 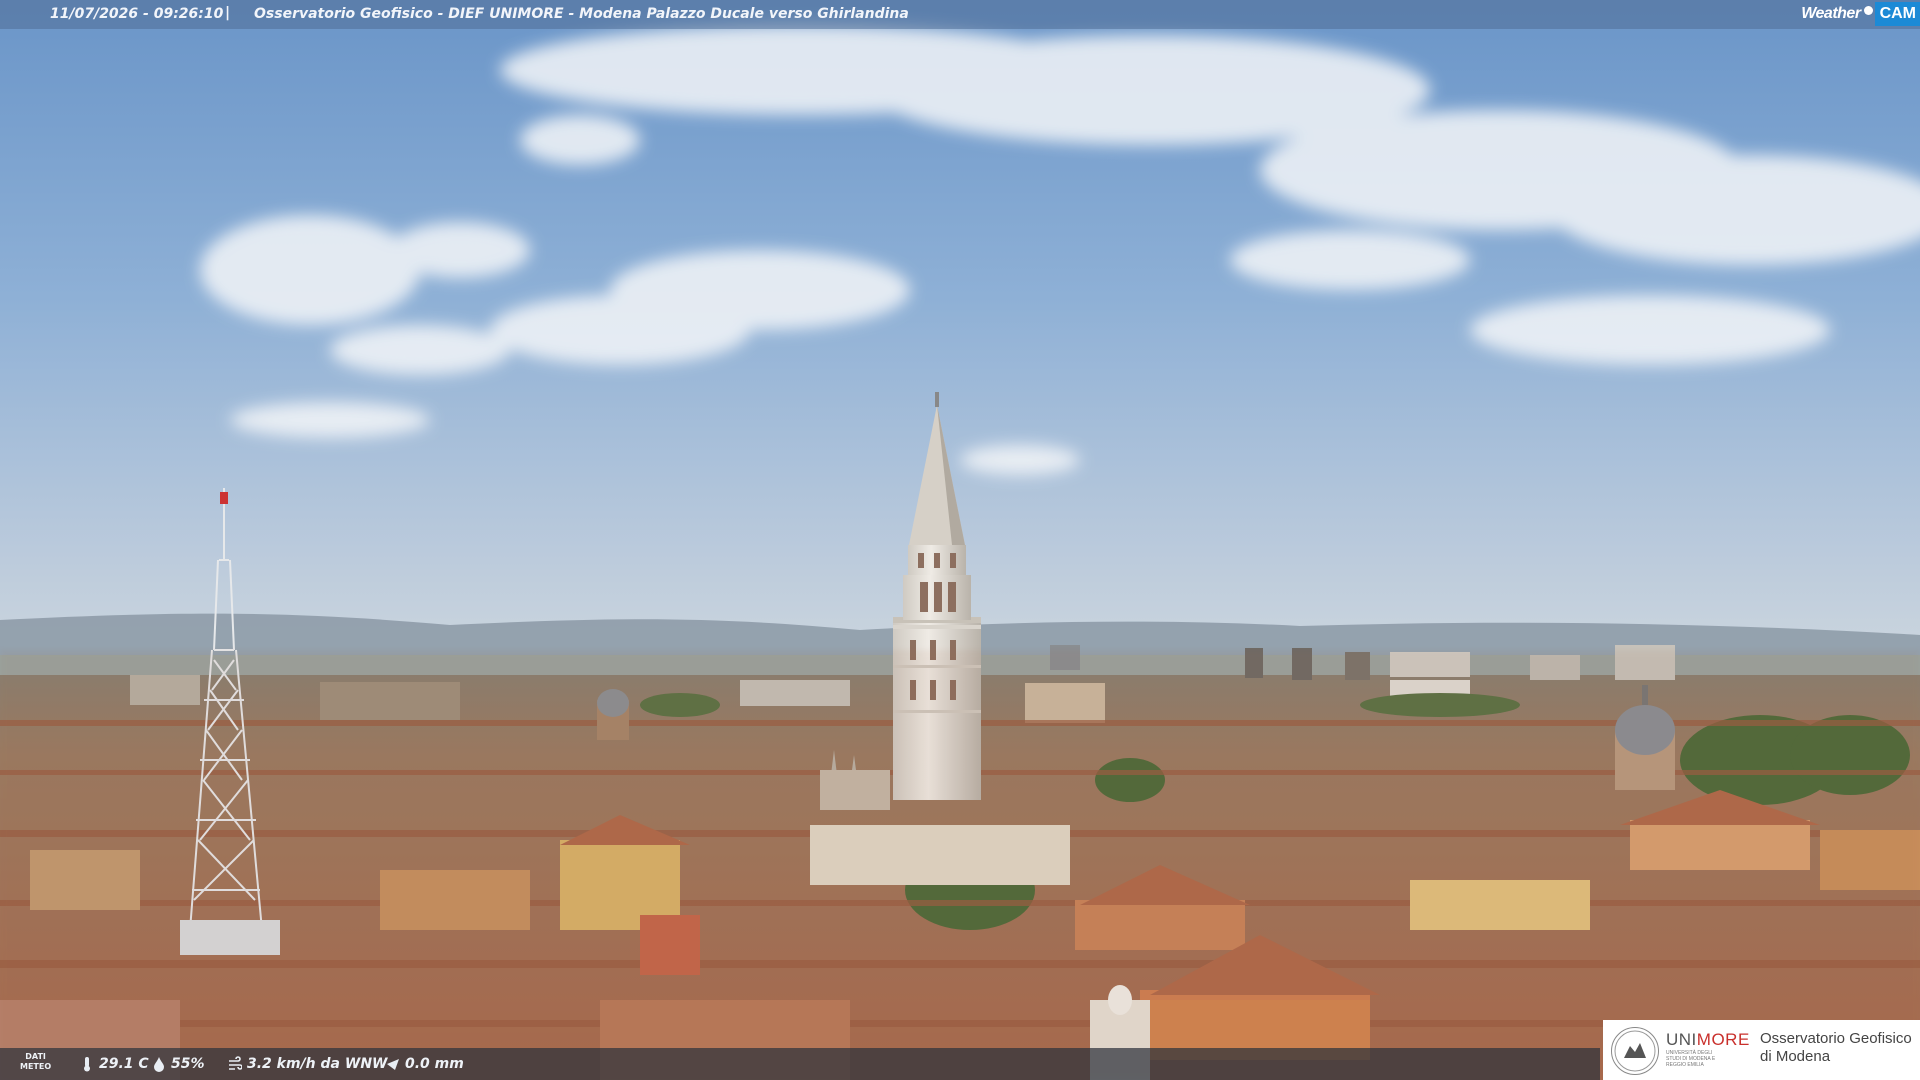 I want to click on thermometer-icon, so click(x=87, y=1064).